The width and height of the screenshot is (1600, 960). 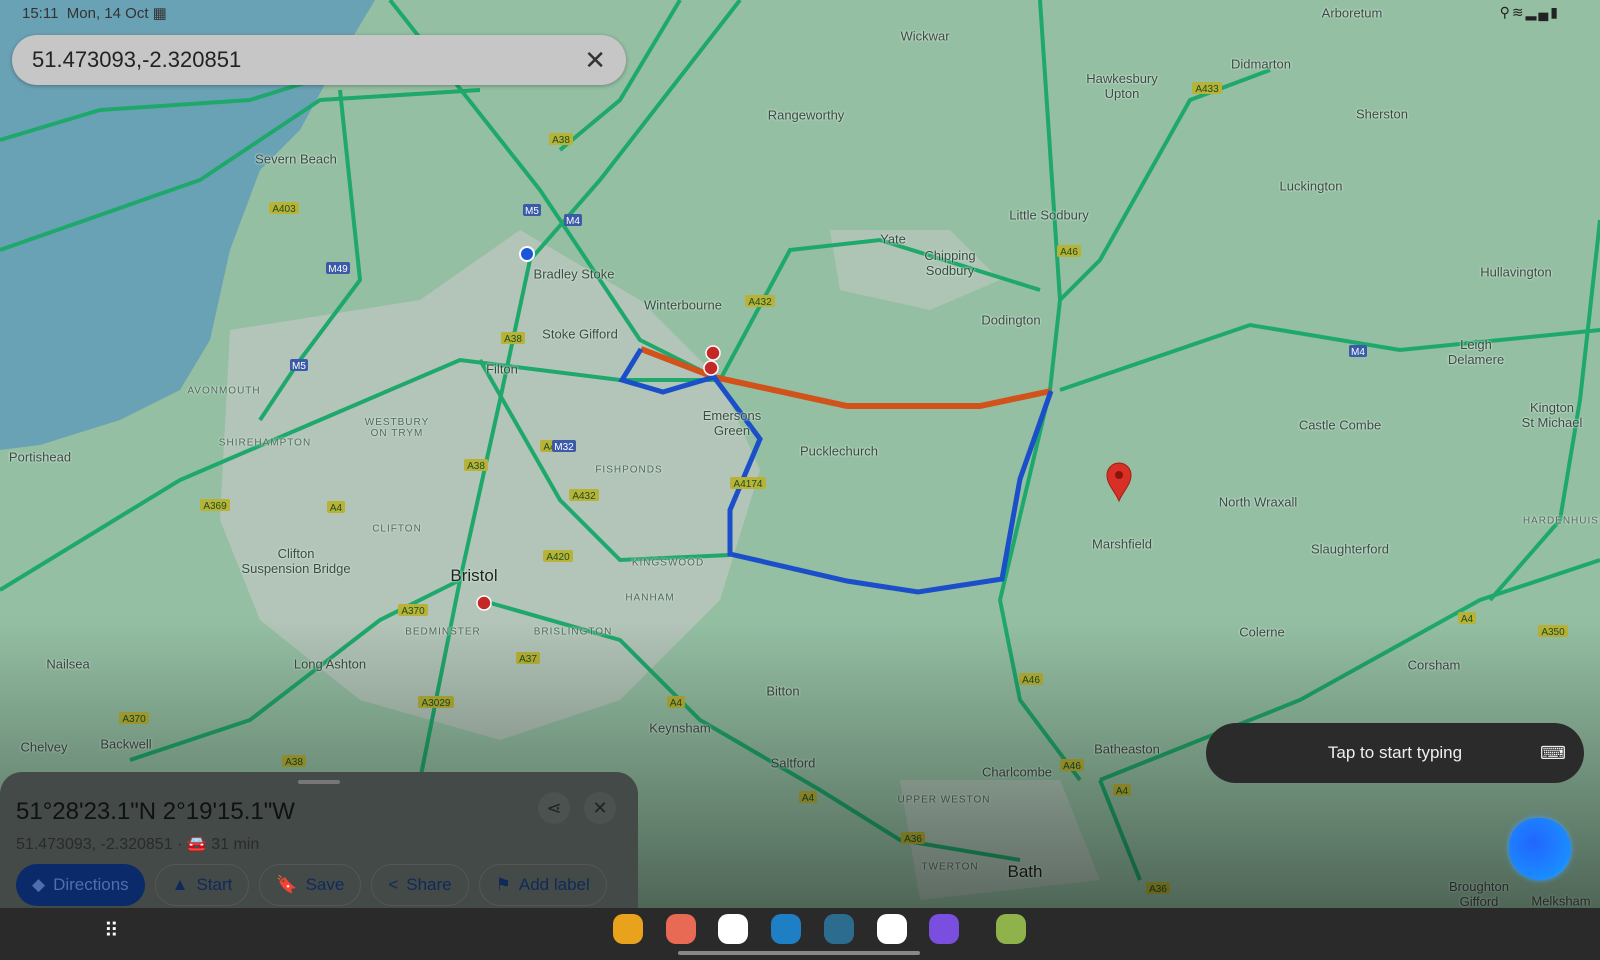 What do you see at coordinates (1025, 872) in the screenshot?
I see `place-label: Bath` at bounding box center [1025, 872].